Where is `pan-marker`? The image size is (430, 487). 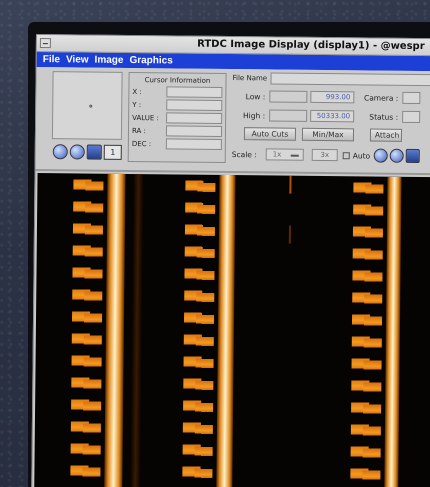
pan-marker is located at coordinates (91, 106).